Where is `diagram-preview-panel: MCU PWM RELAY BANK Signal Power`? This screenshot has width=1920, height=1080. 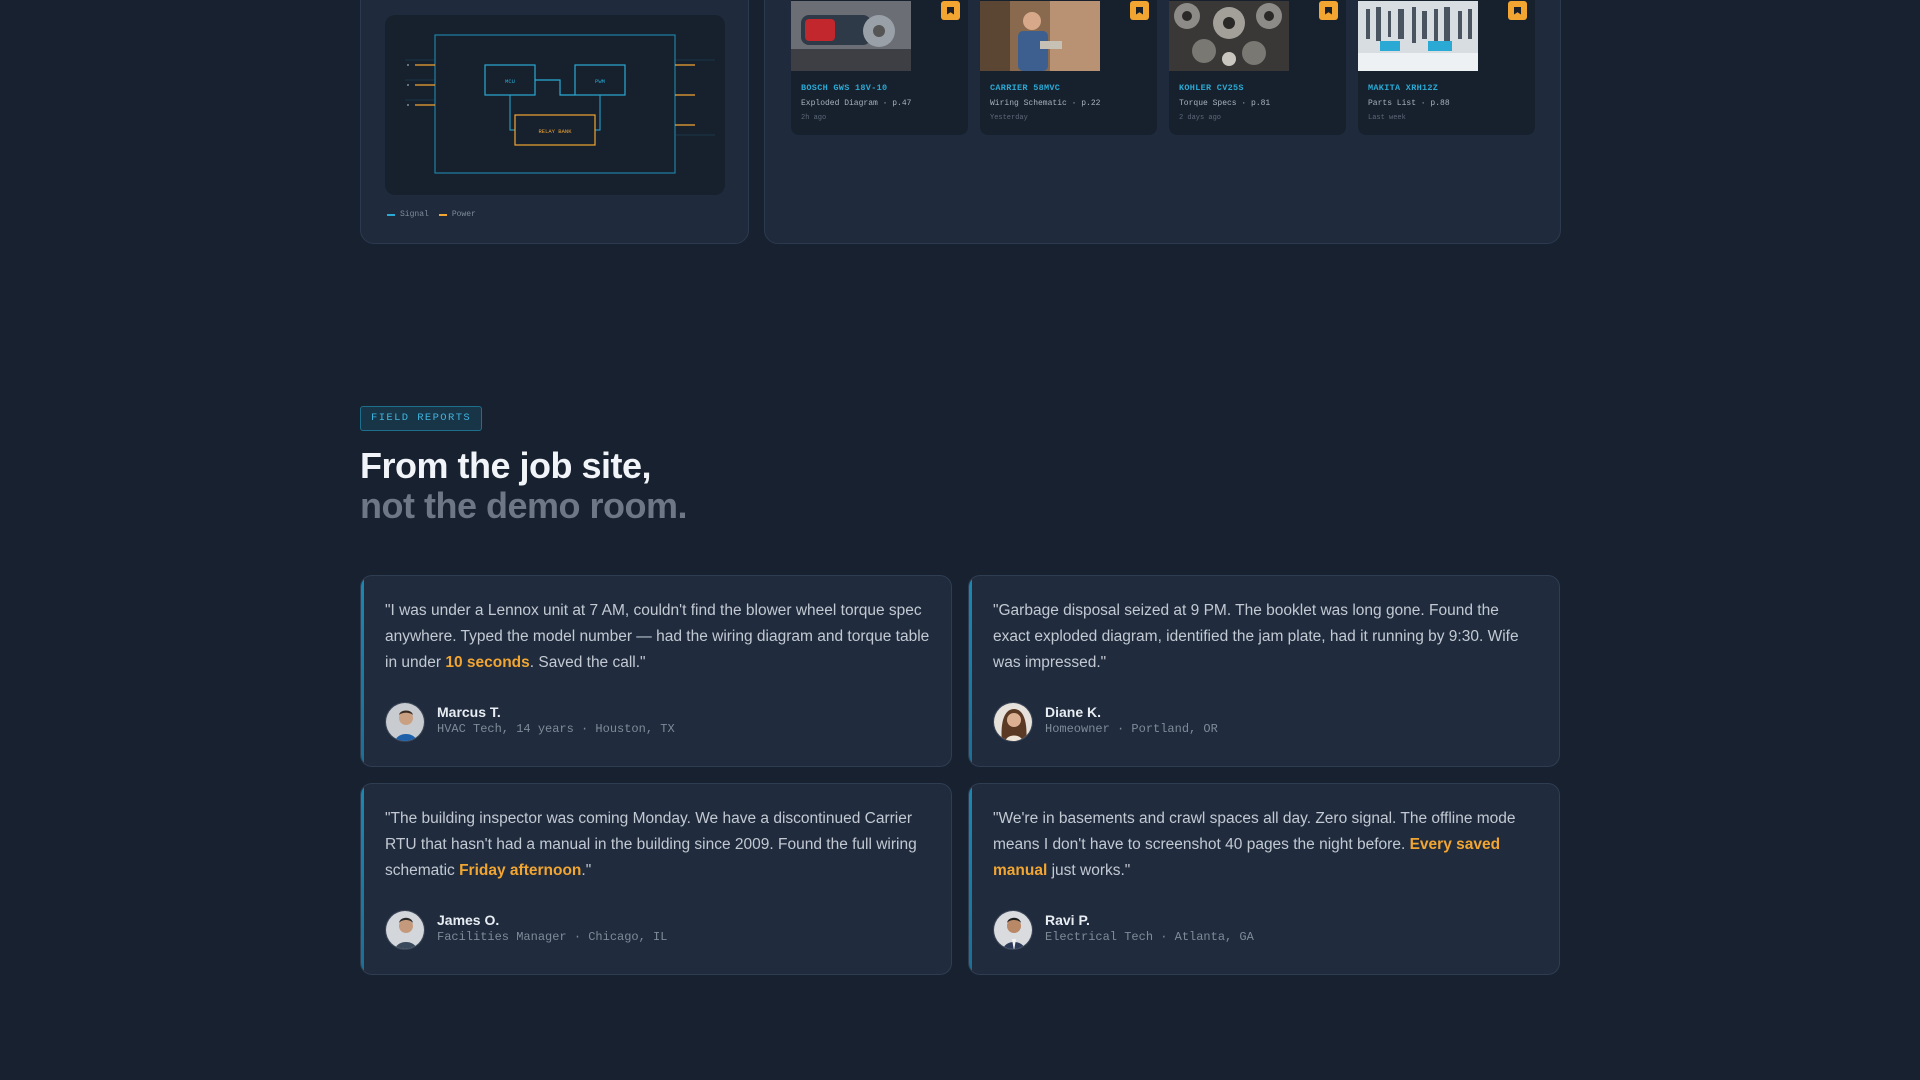
diagram-preview-panel: MCU PWM RELAY BANK Signal Power is located at coordinates (554, 122).